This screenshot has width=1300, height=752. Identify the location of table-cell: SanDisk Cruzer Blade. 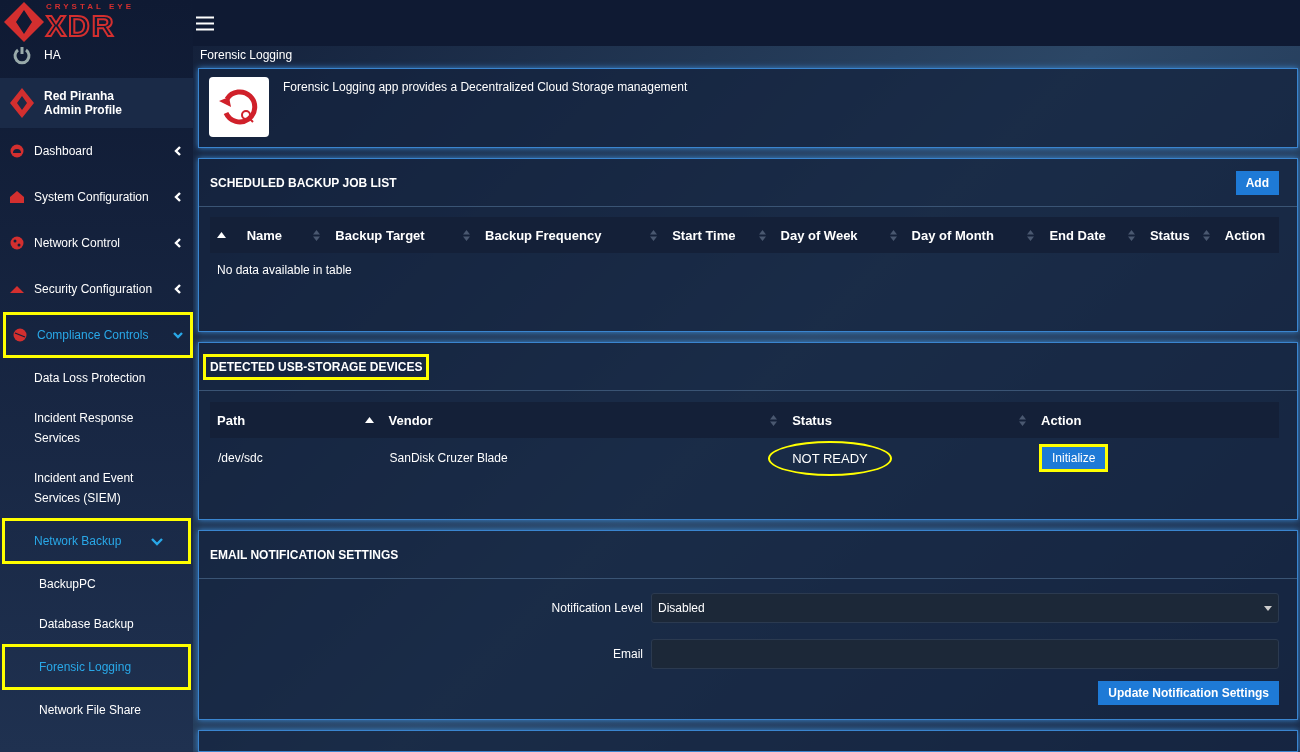
(448, 458).